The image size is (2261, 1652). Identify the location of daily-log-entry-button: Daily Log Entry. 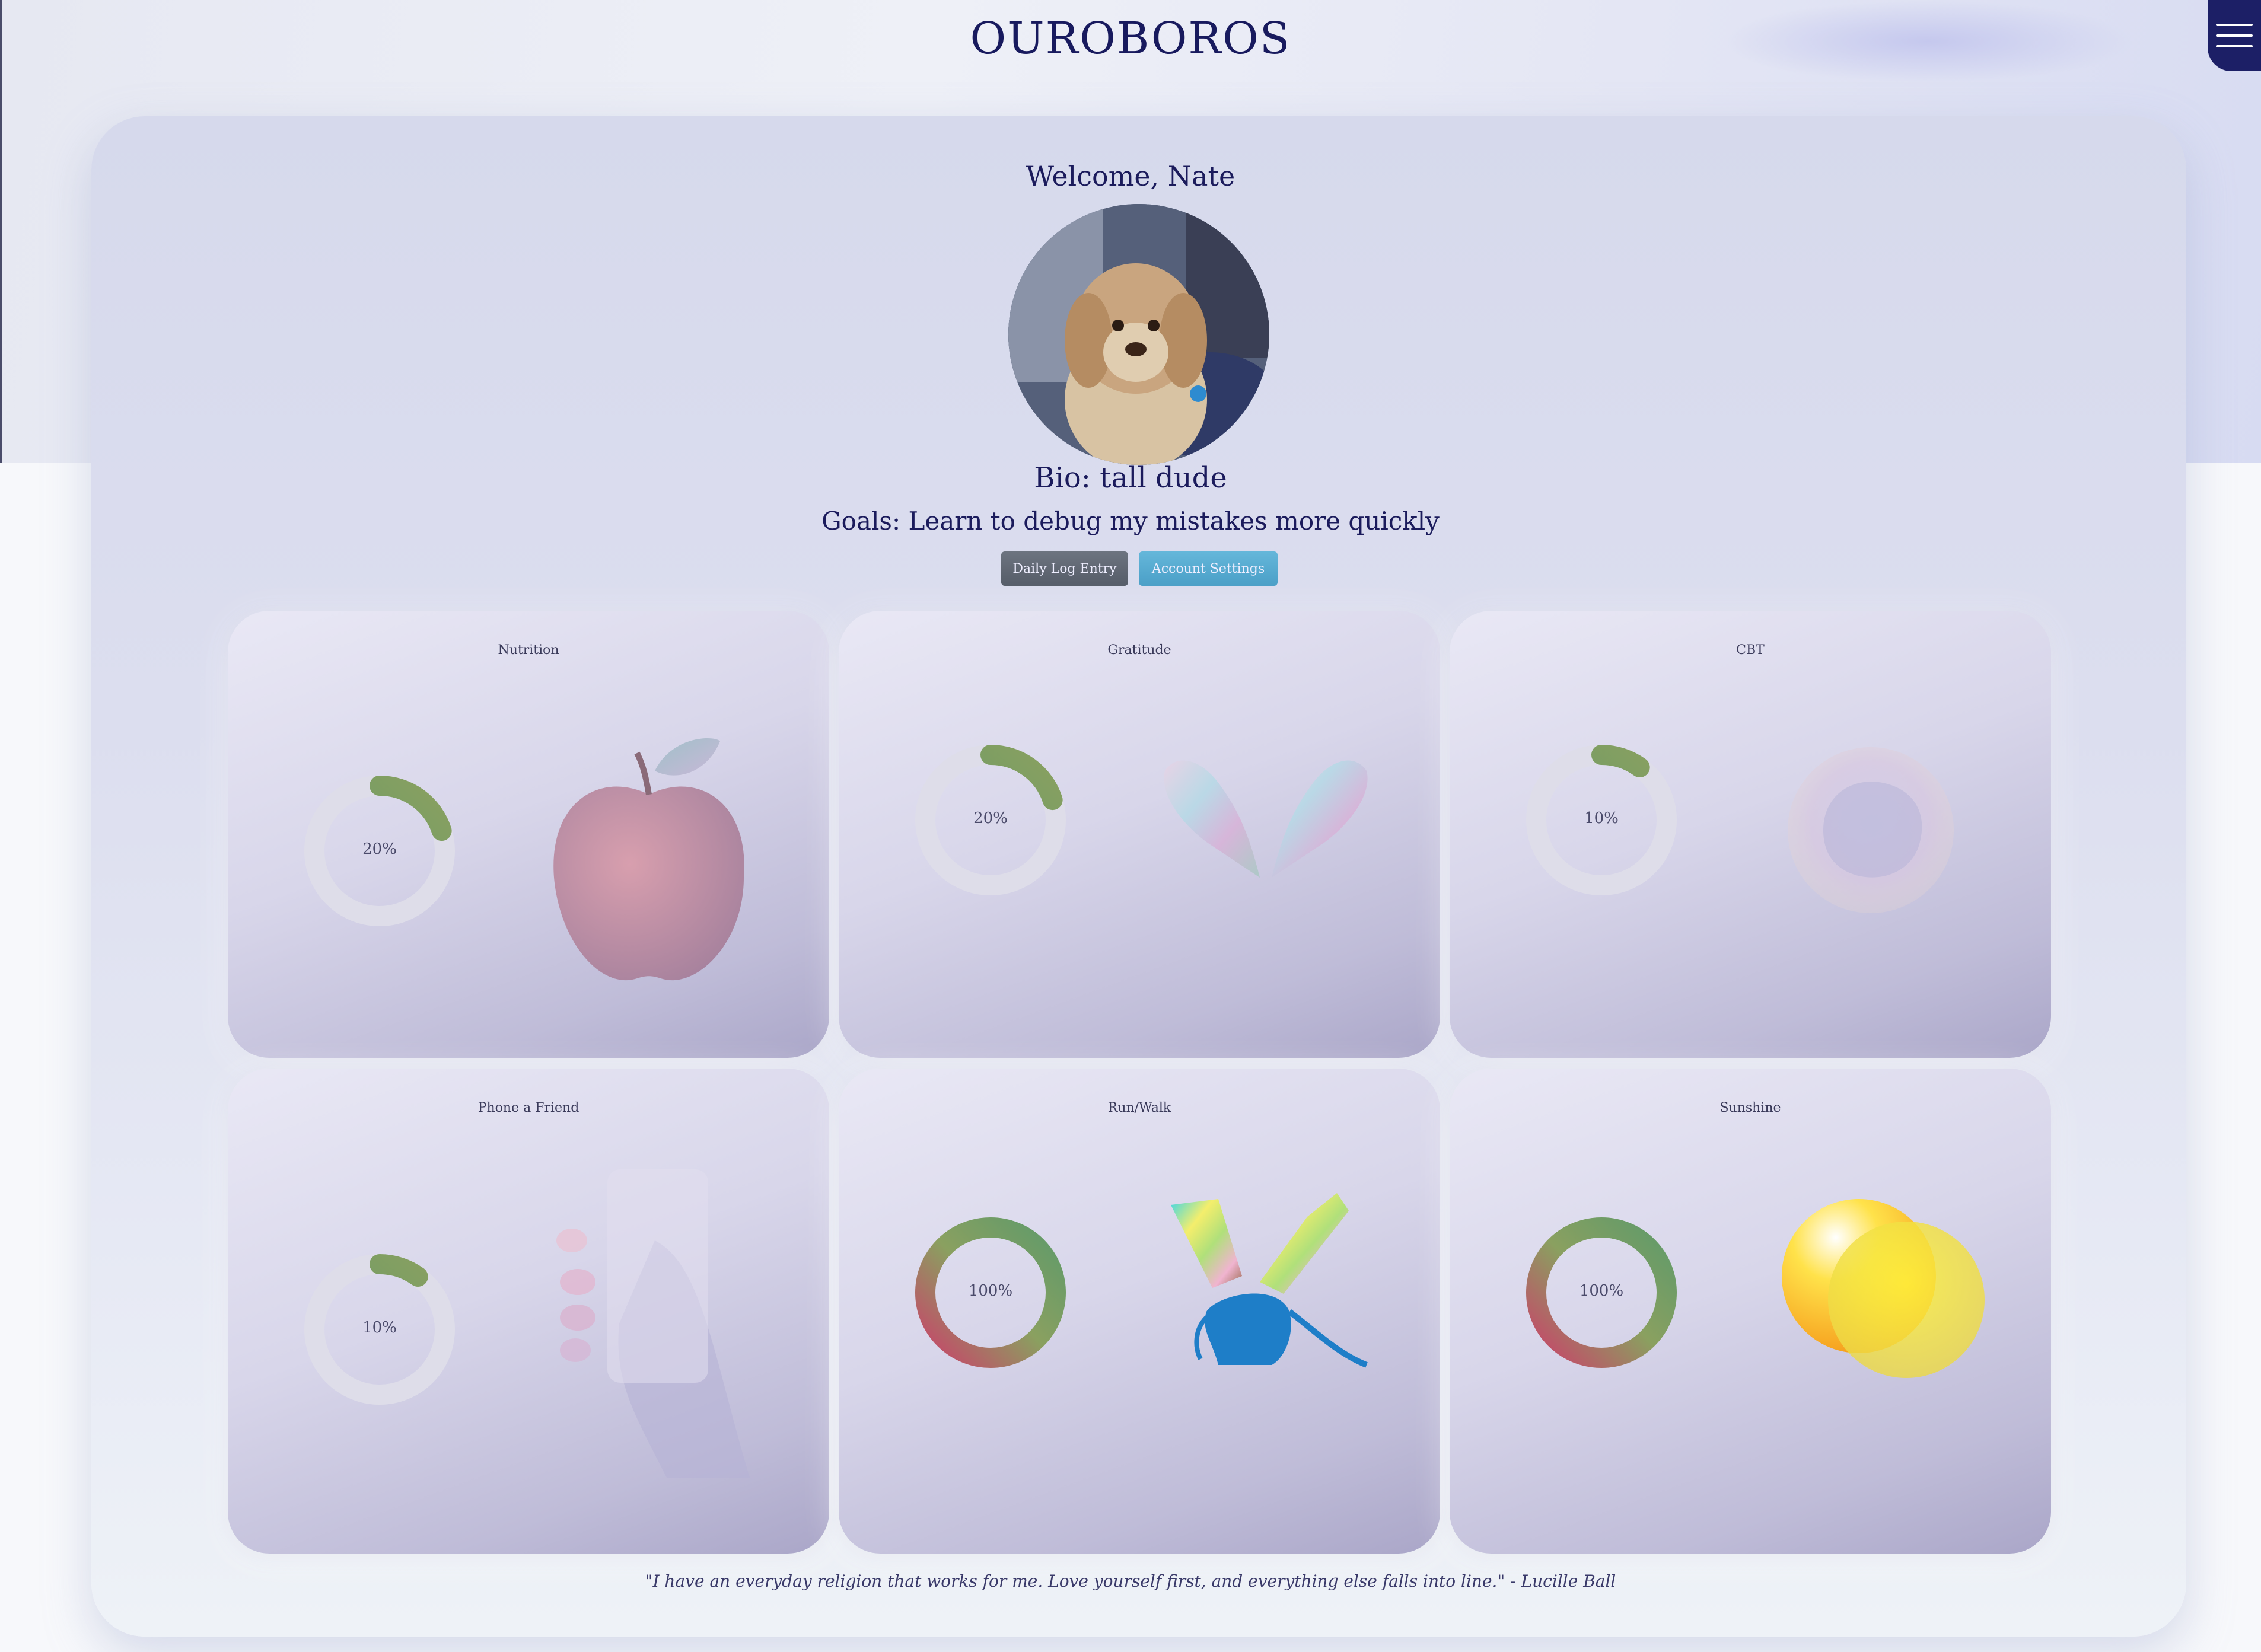
(1064, 568).